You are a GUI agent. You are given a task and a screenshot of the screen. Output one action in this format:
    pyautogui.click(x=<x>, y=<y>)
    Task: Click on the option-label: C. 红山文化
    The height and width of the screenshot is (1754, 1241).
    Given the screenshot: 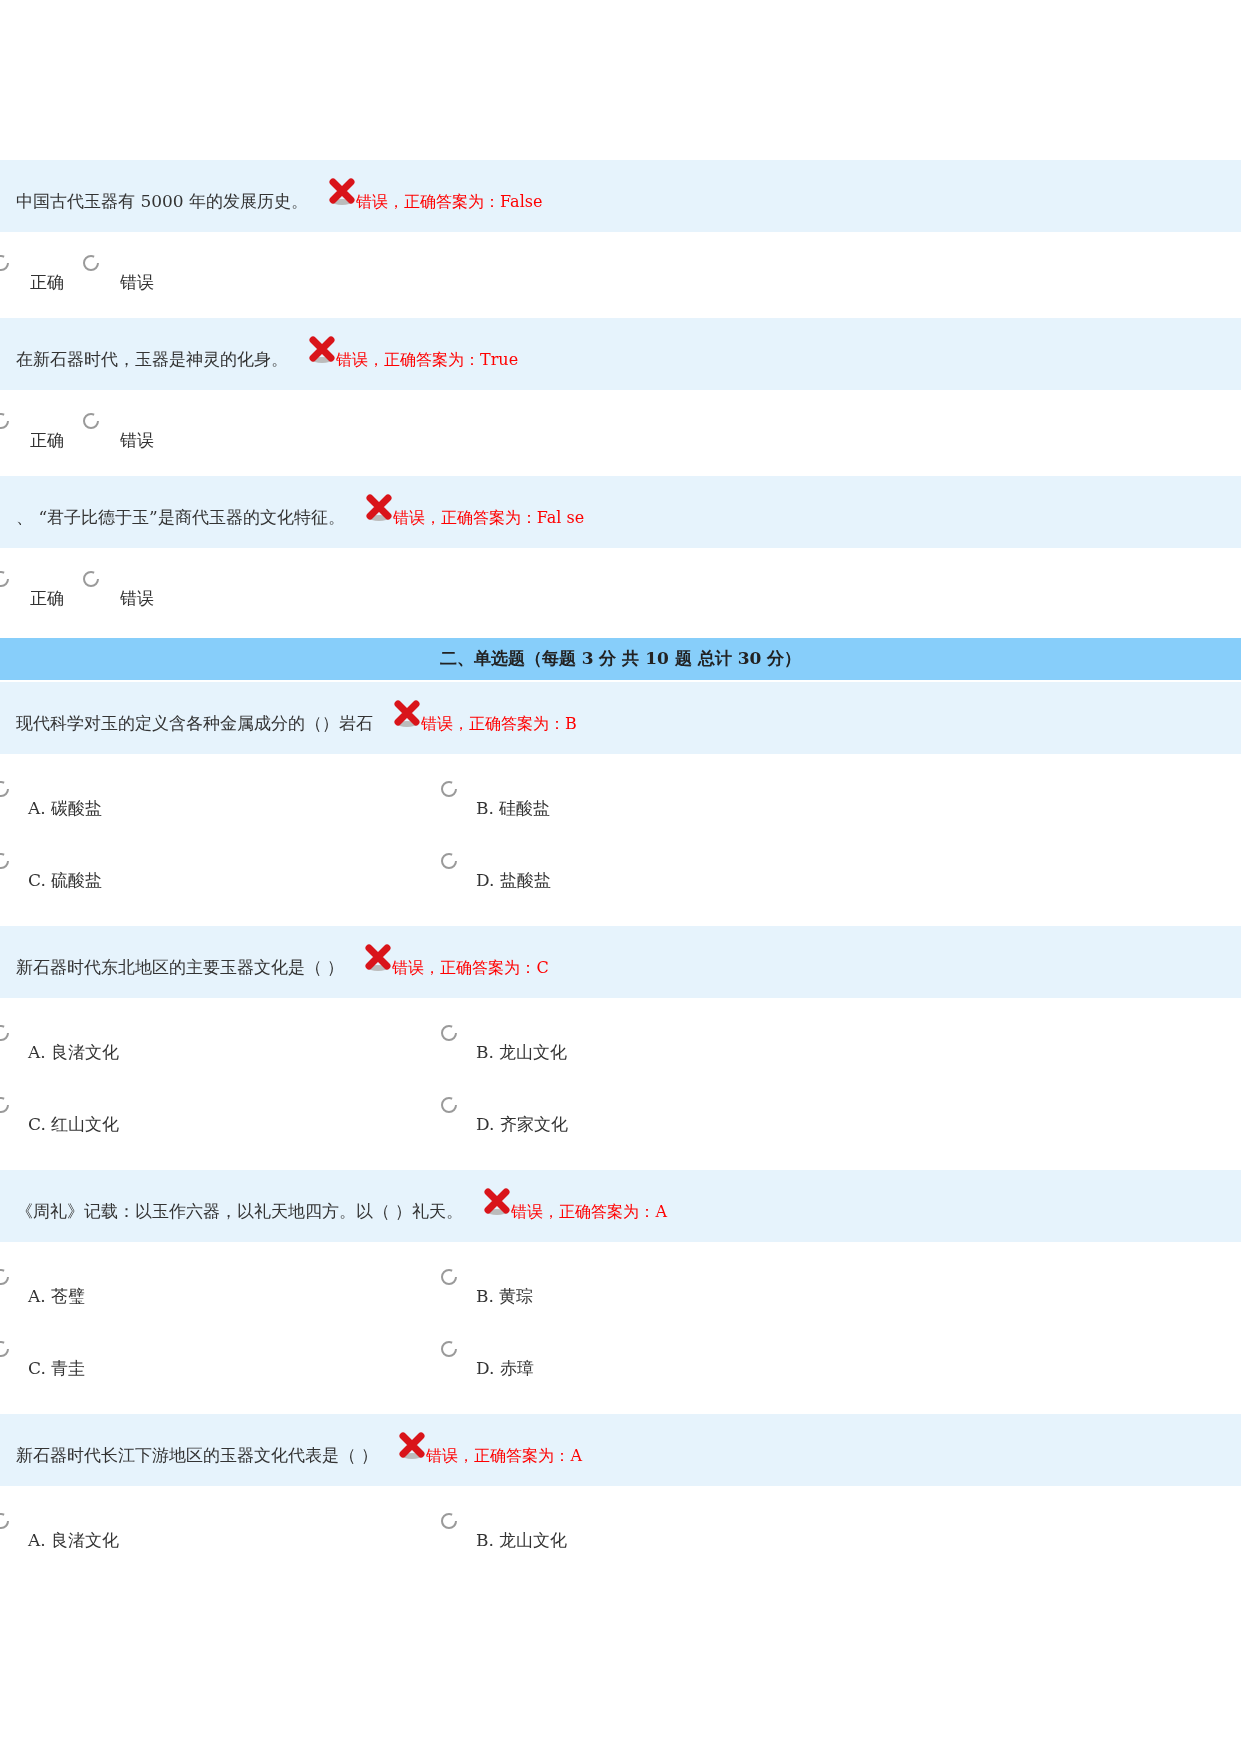 What is the action you would take?
    pyautogui.click(x=74, y=1124)
    